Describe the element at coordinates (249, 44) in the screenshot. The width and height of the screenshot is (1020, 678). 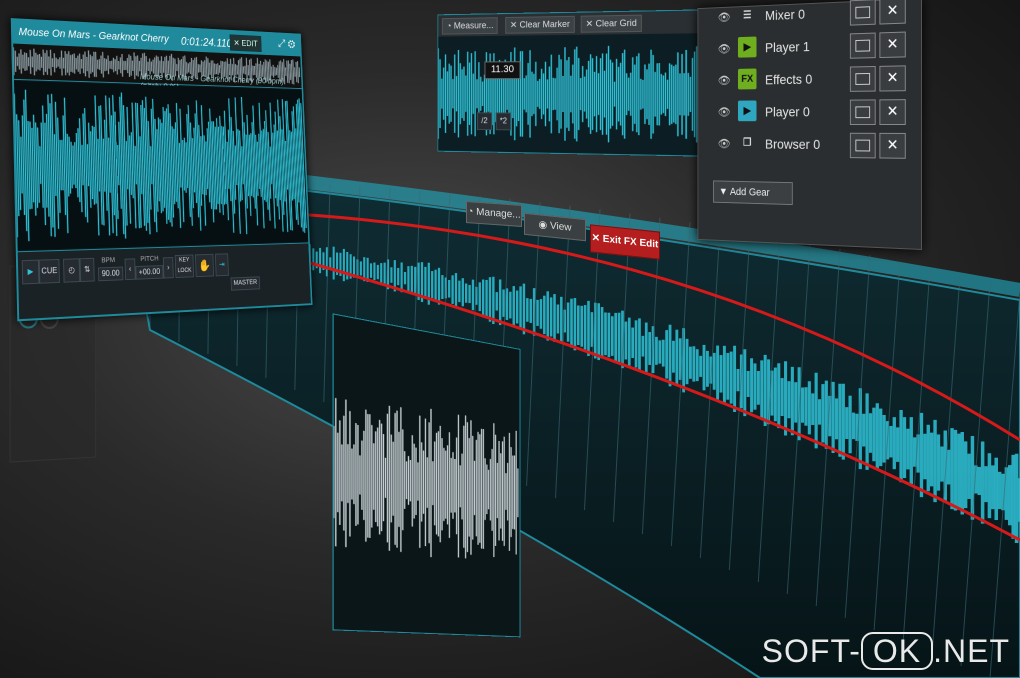
I see `edit-label: EDIT` at that location.